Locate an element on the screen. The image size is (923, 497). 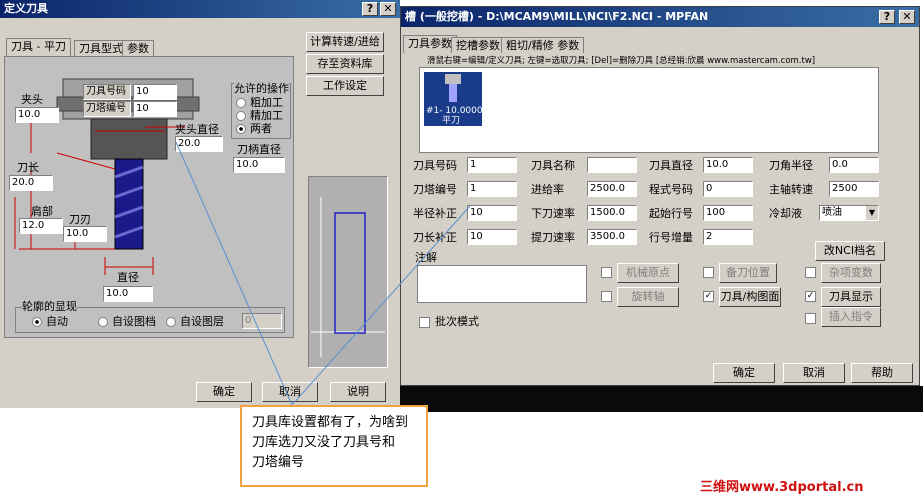
callout-line-1: 刀具库设置都有了，为啥到 is located at coordinates (330, 422).